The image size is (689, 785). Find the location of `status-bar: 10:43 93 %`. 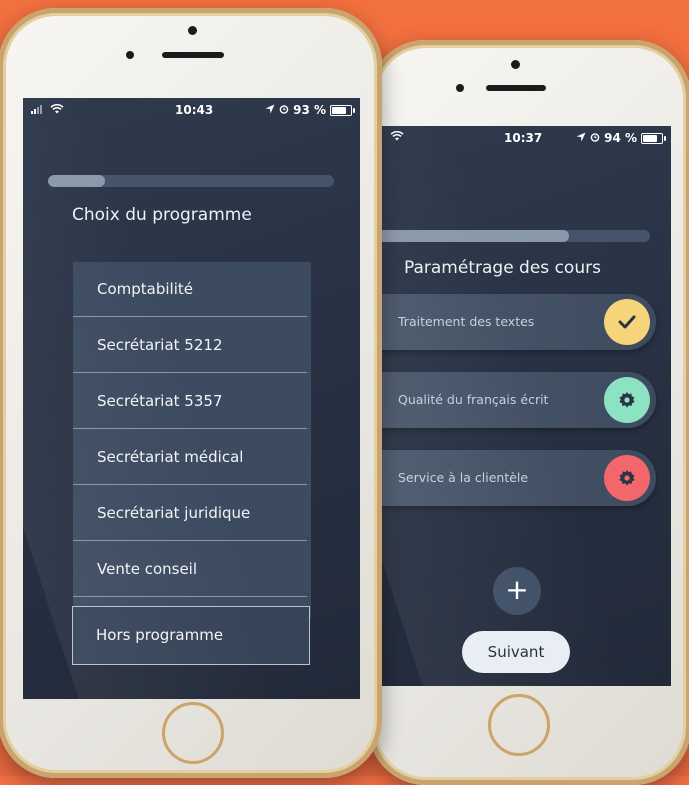

status-bar: 10:43 93 % is located at coordinates (191, 110).